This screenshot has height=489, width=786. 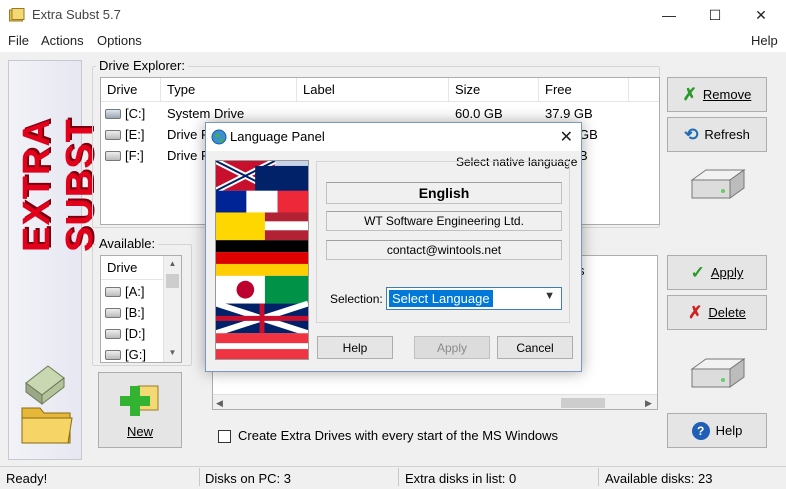 What do you see at coordinates (113, 113) in the screenshot?
I see `system-drive-icon` at bounding box center [113, 113].